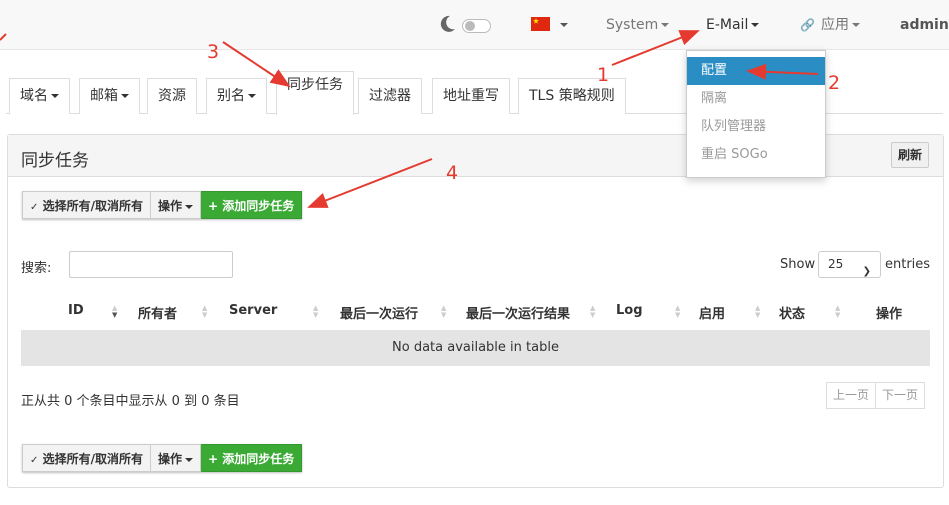 This screenshot has height=505, width=949. I want to click on annotation-4: 4, so click(452, 173).